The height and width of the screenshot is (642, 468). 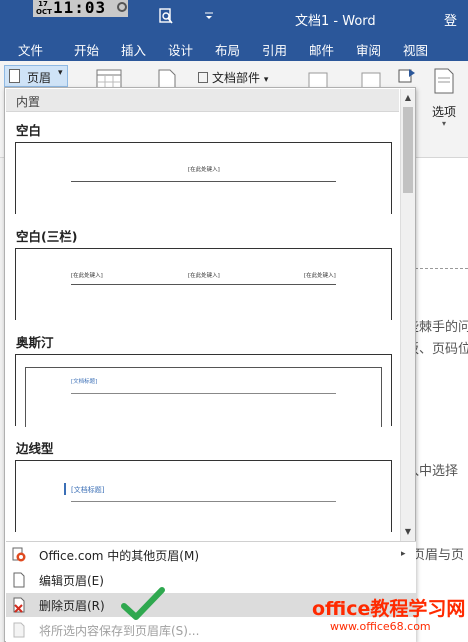 I want to click on tab-layout: 布局, so click(x=227, y=49).